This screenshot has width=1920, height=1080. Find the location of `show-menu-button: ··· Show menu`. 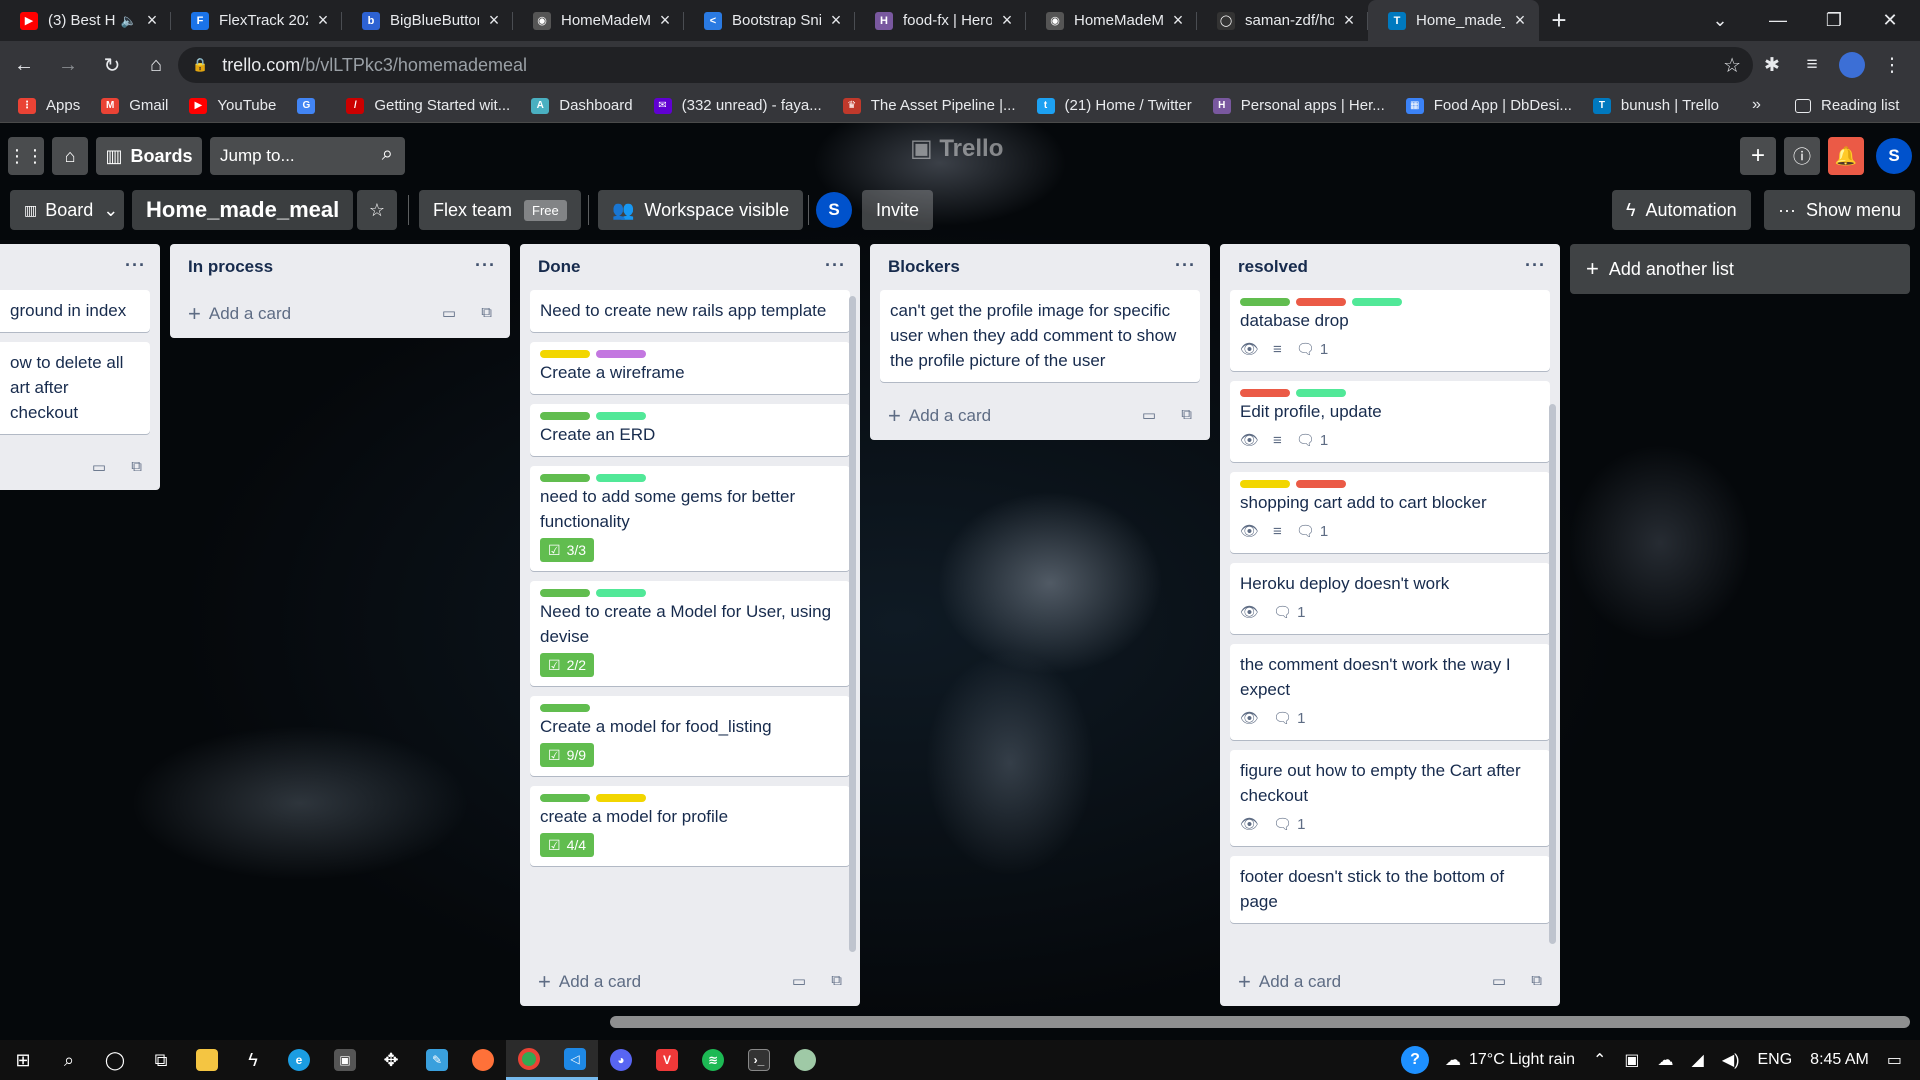

show-menu-button: ··· Show menu is located at coordinates (1840, 210).